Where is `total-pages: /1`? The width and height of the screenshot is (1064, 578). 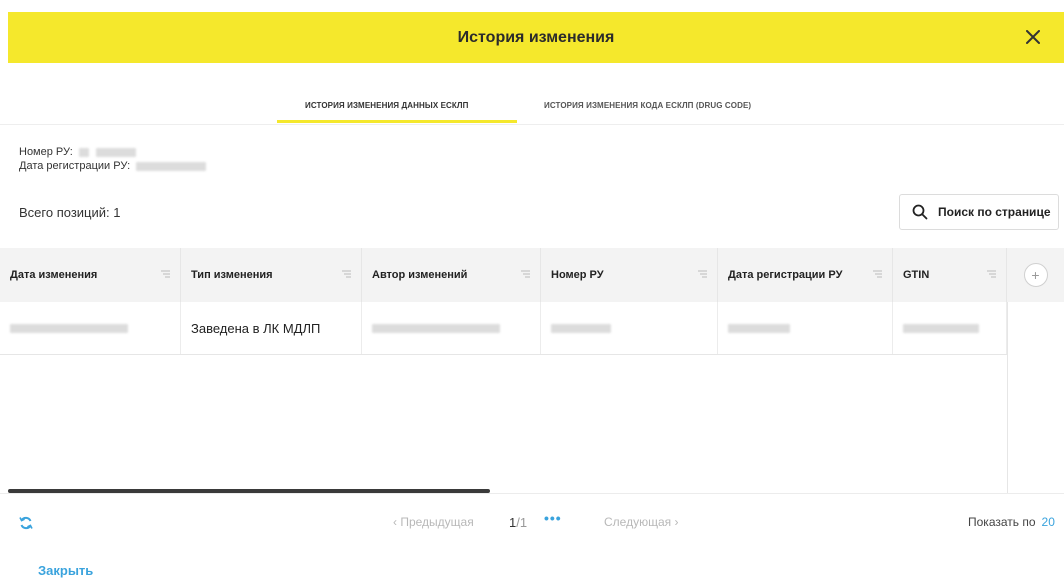 total-pages: /1 is located at coordinates (522, 522).